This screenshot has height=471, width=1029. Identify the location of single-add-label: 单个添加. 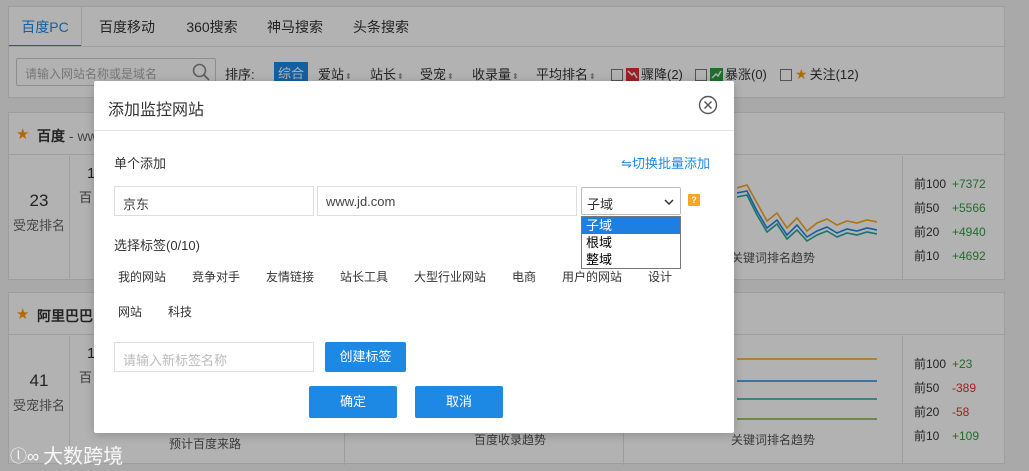
(140, 163).